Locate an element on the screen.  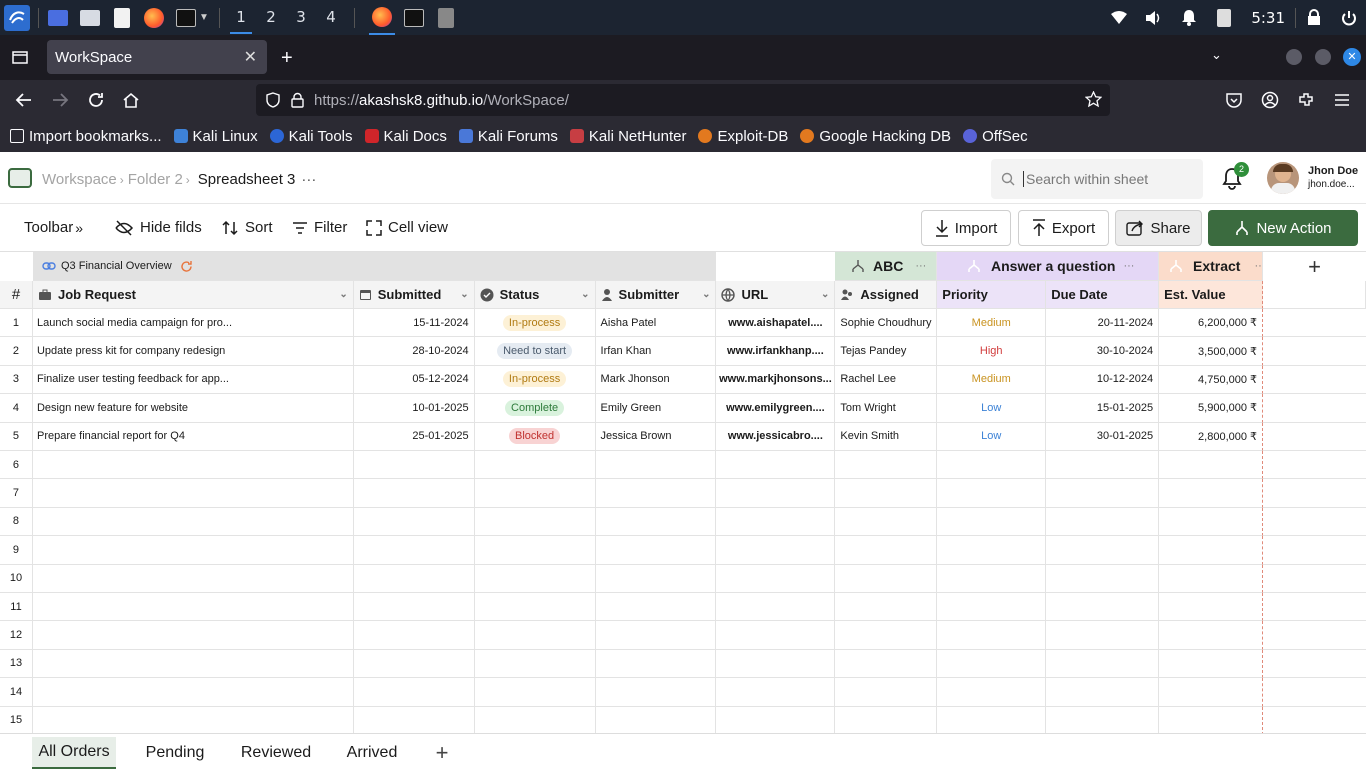
new-tab-icon: + is located at coordinates (287, 58).